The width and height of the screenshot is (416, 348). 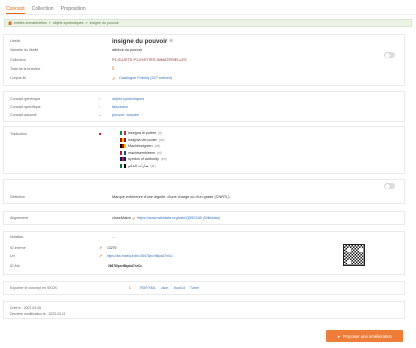 I want to click on translation-lang: (en), so click(x=163, y=159).